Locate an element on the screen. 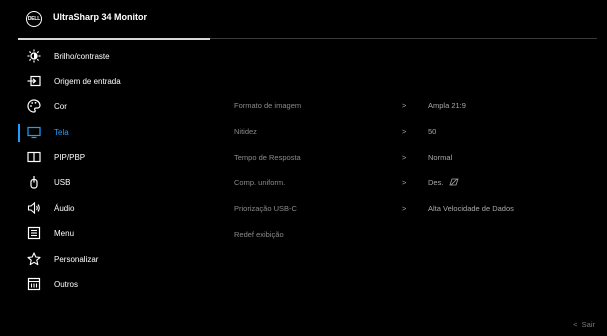  menu-item-label: Outros is located at coordinates (66, 284).